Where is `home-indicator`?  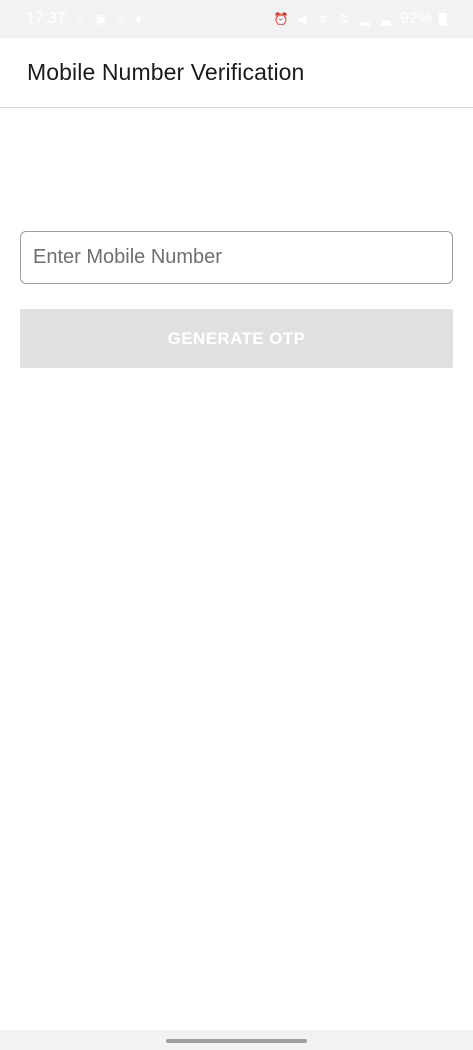
home-indicator is located at coordinates (236, 1041).